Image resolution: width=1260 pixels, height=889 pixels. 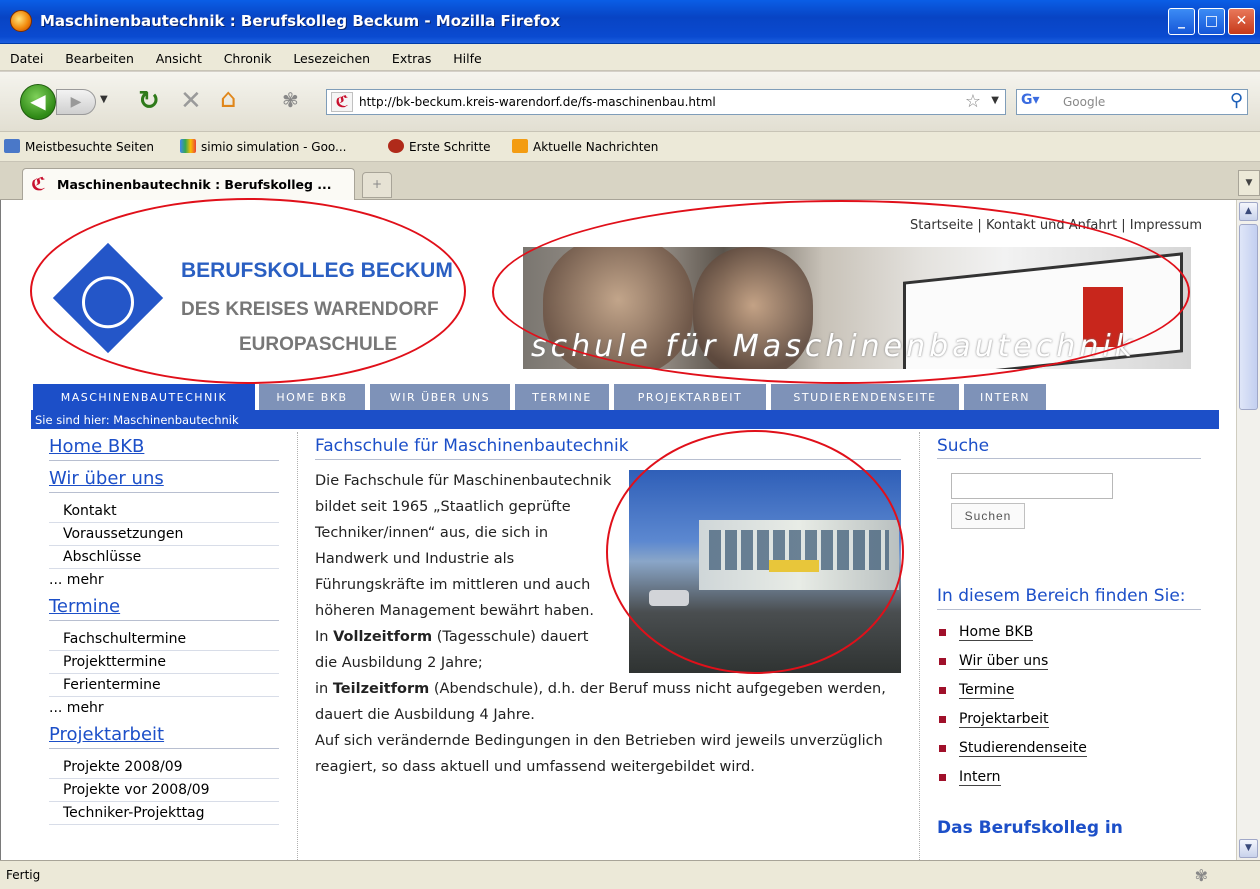 I want to click on site-search-input, so click(x=1032, y=486).